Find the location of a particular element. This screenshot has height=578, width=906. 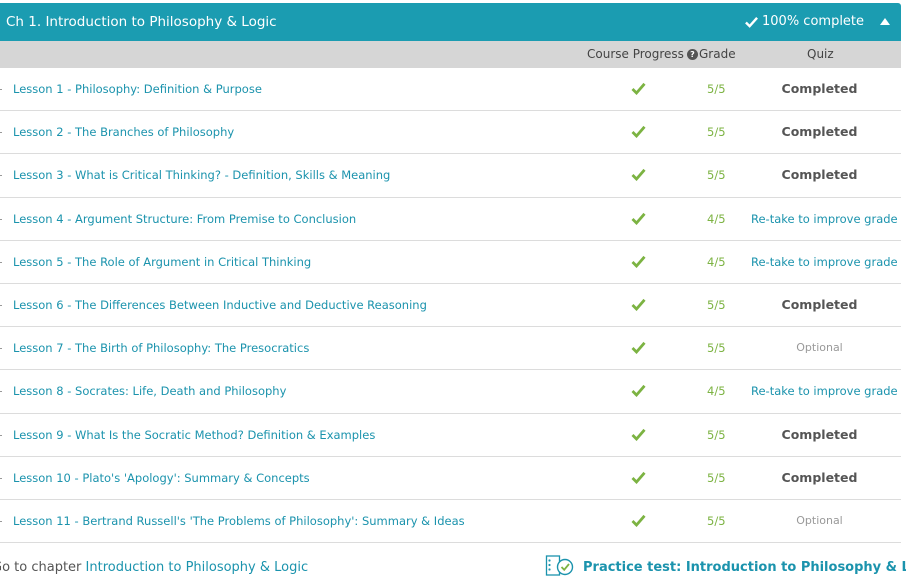

lesson-link: Lesson 2 - The Branches of Philosophy is located at coordinates (123, 132).